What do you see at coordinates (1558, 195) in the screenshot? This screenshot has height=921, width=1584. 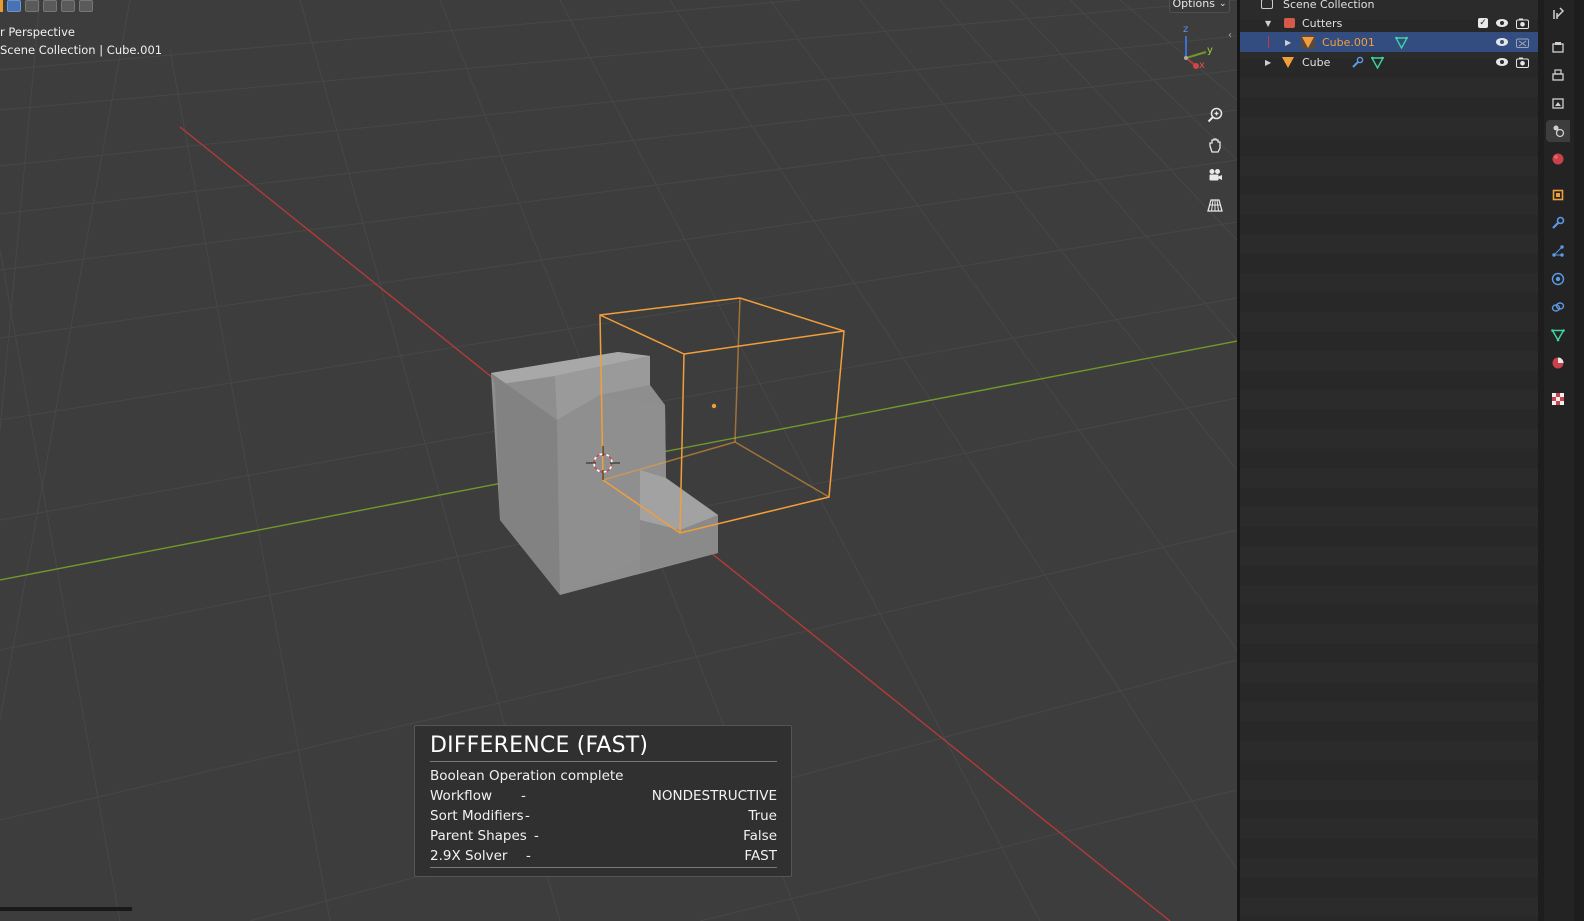 I see `object-tab-icon` at bounding box center [1558, 195].